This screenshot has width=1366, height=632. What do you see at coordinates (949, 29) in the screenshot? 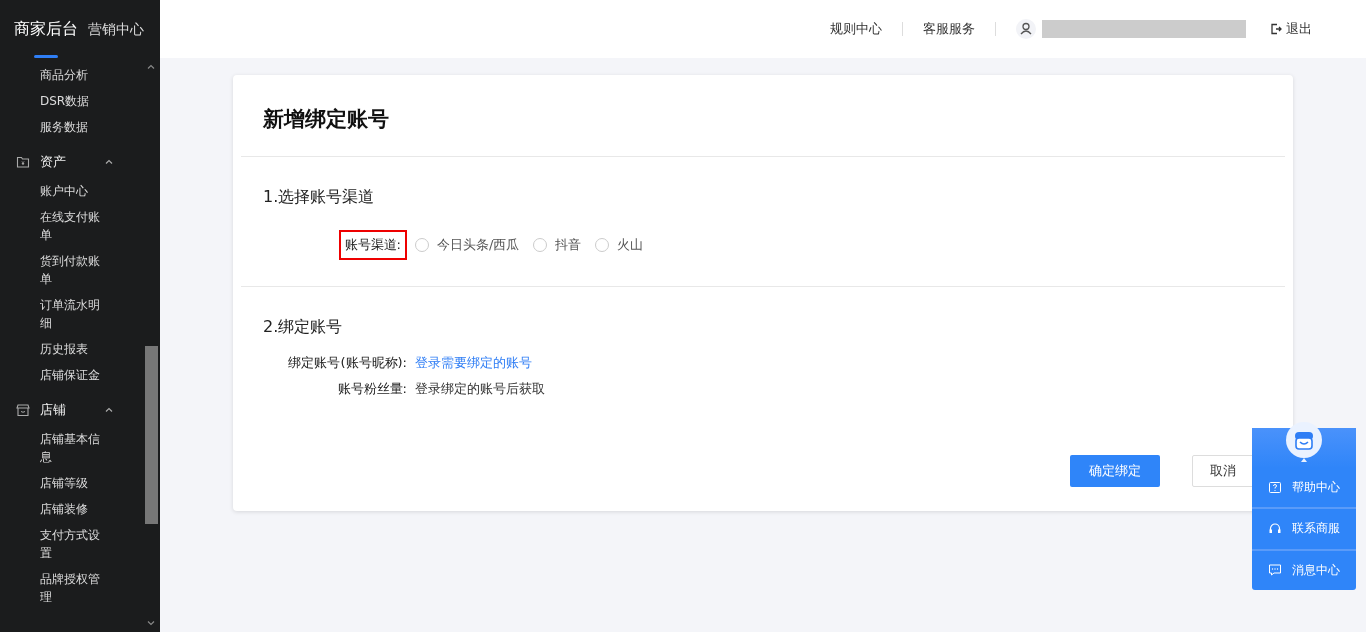
I see `header-link: 客服服务` at bounding box center [949, 29].